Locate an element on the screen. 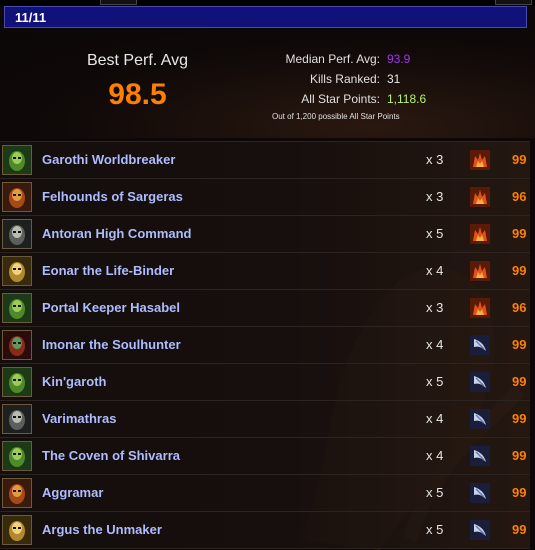 The height and width of the screenshot is (550, 535). table-row: Imonar the Soulhunter x 4 99 is located at coordinates (265, 344).